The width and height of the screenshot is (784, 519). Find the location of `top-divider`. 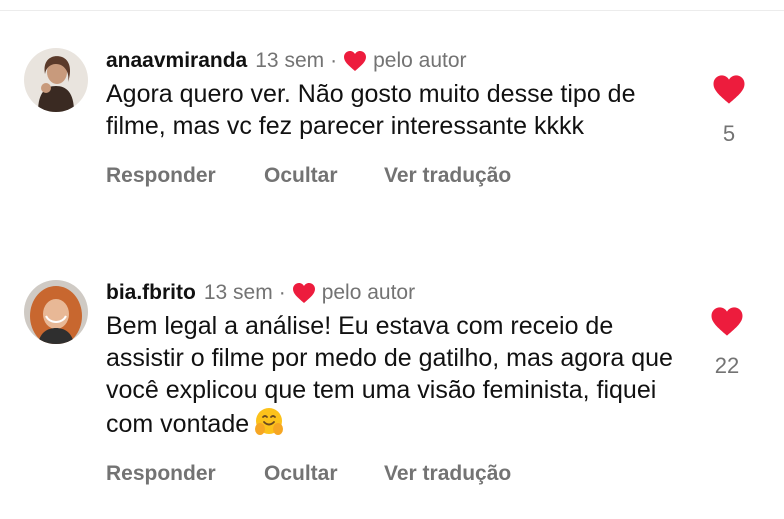

top-divider is located at coordinates (392, 10).